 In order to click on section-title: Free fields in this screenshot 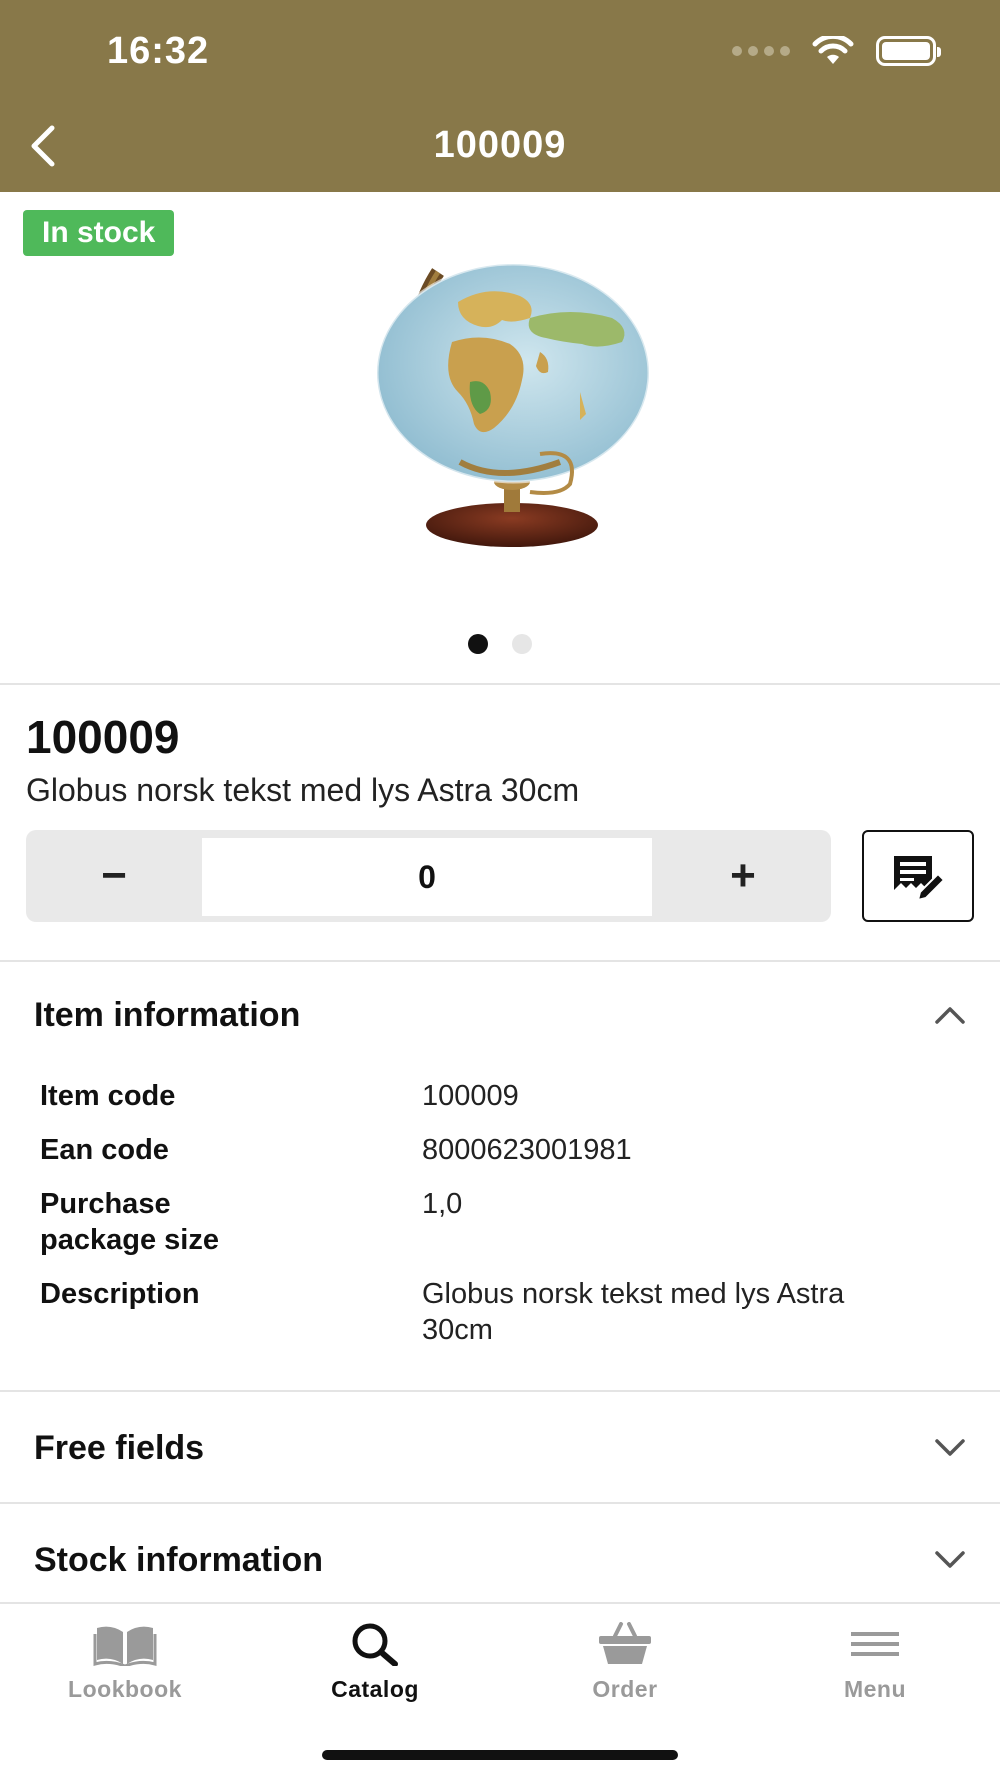, I will do `click(119, 1447)`.